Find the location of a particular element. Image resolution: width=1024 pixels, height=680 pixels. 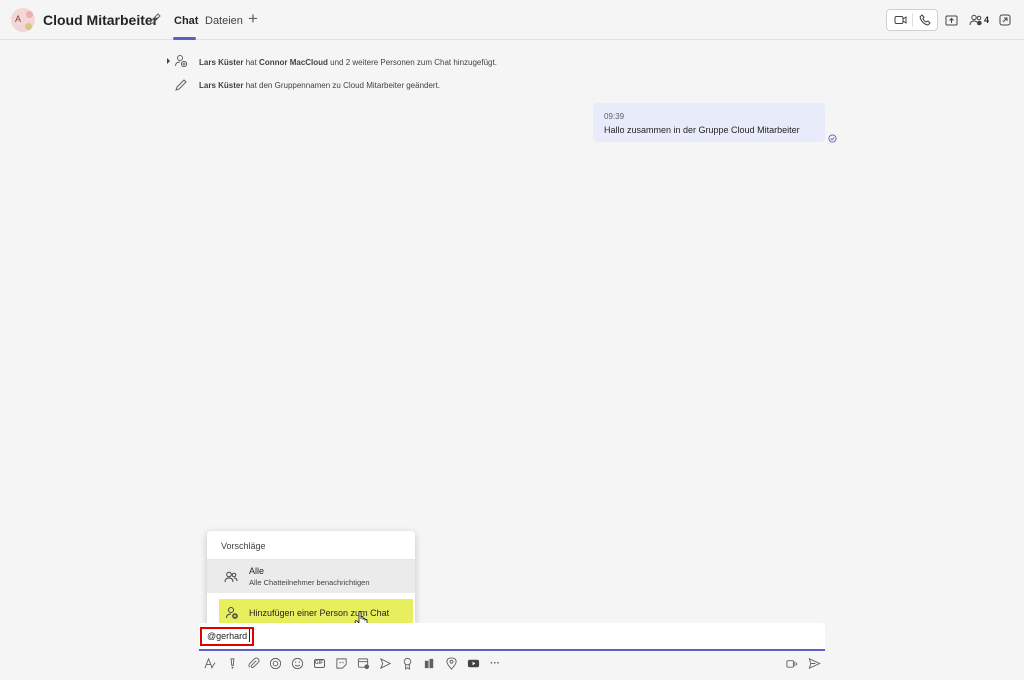

participants-icon is located at coordinates (976, 20).